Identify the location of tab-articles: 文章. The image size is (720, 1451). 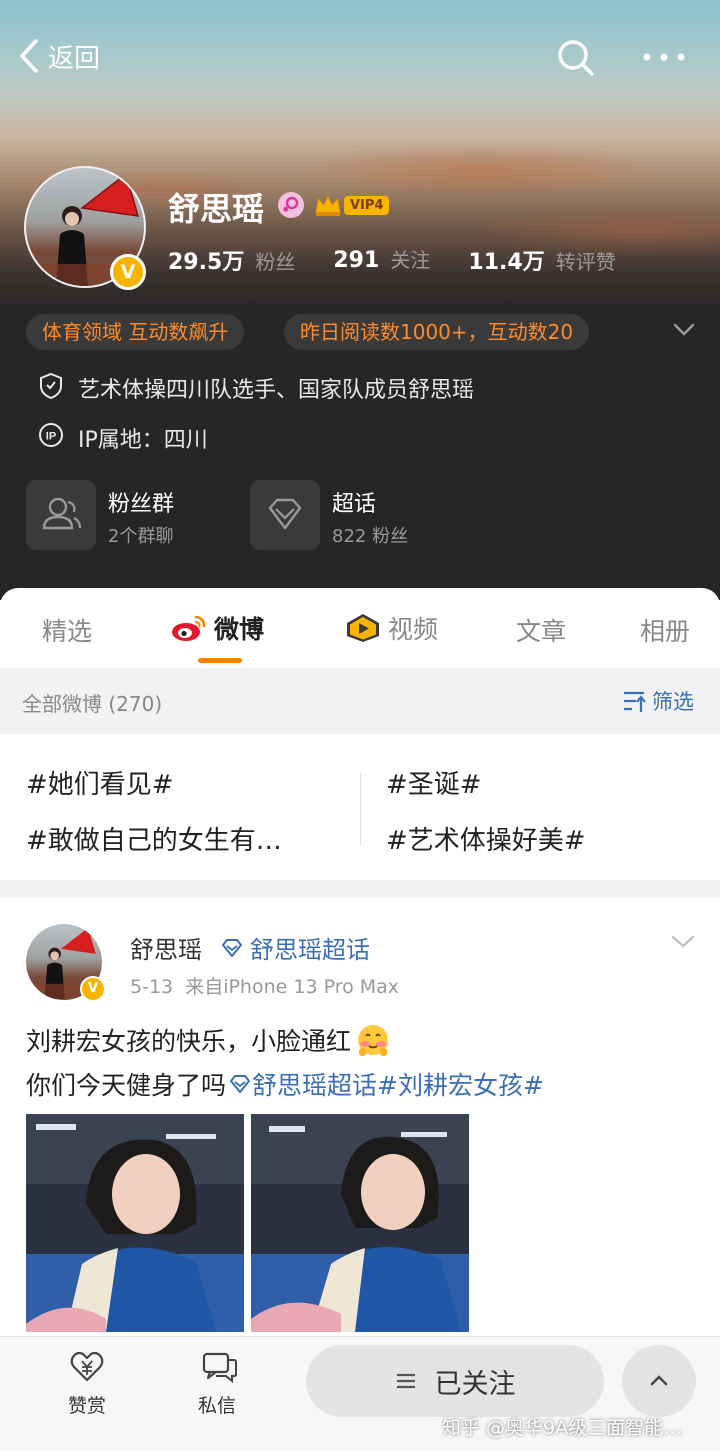
(541, 630).